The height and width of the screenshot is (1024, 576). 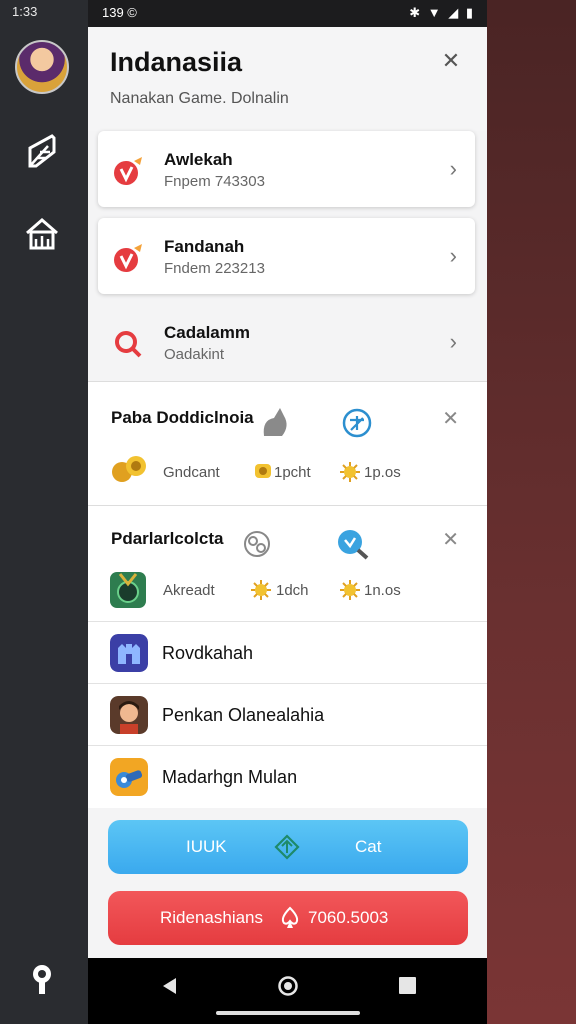 I want to click on get-button: IUUK Cat, so click(x=288, y=847).